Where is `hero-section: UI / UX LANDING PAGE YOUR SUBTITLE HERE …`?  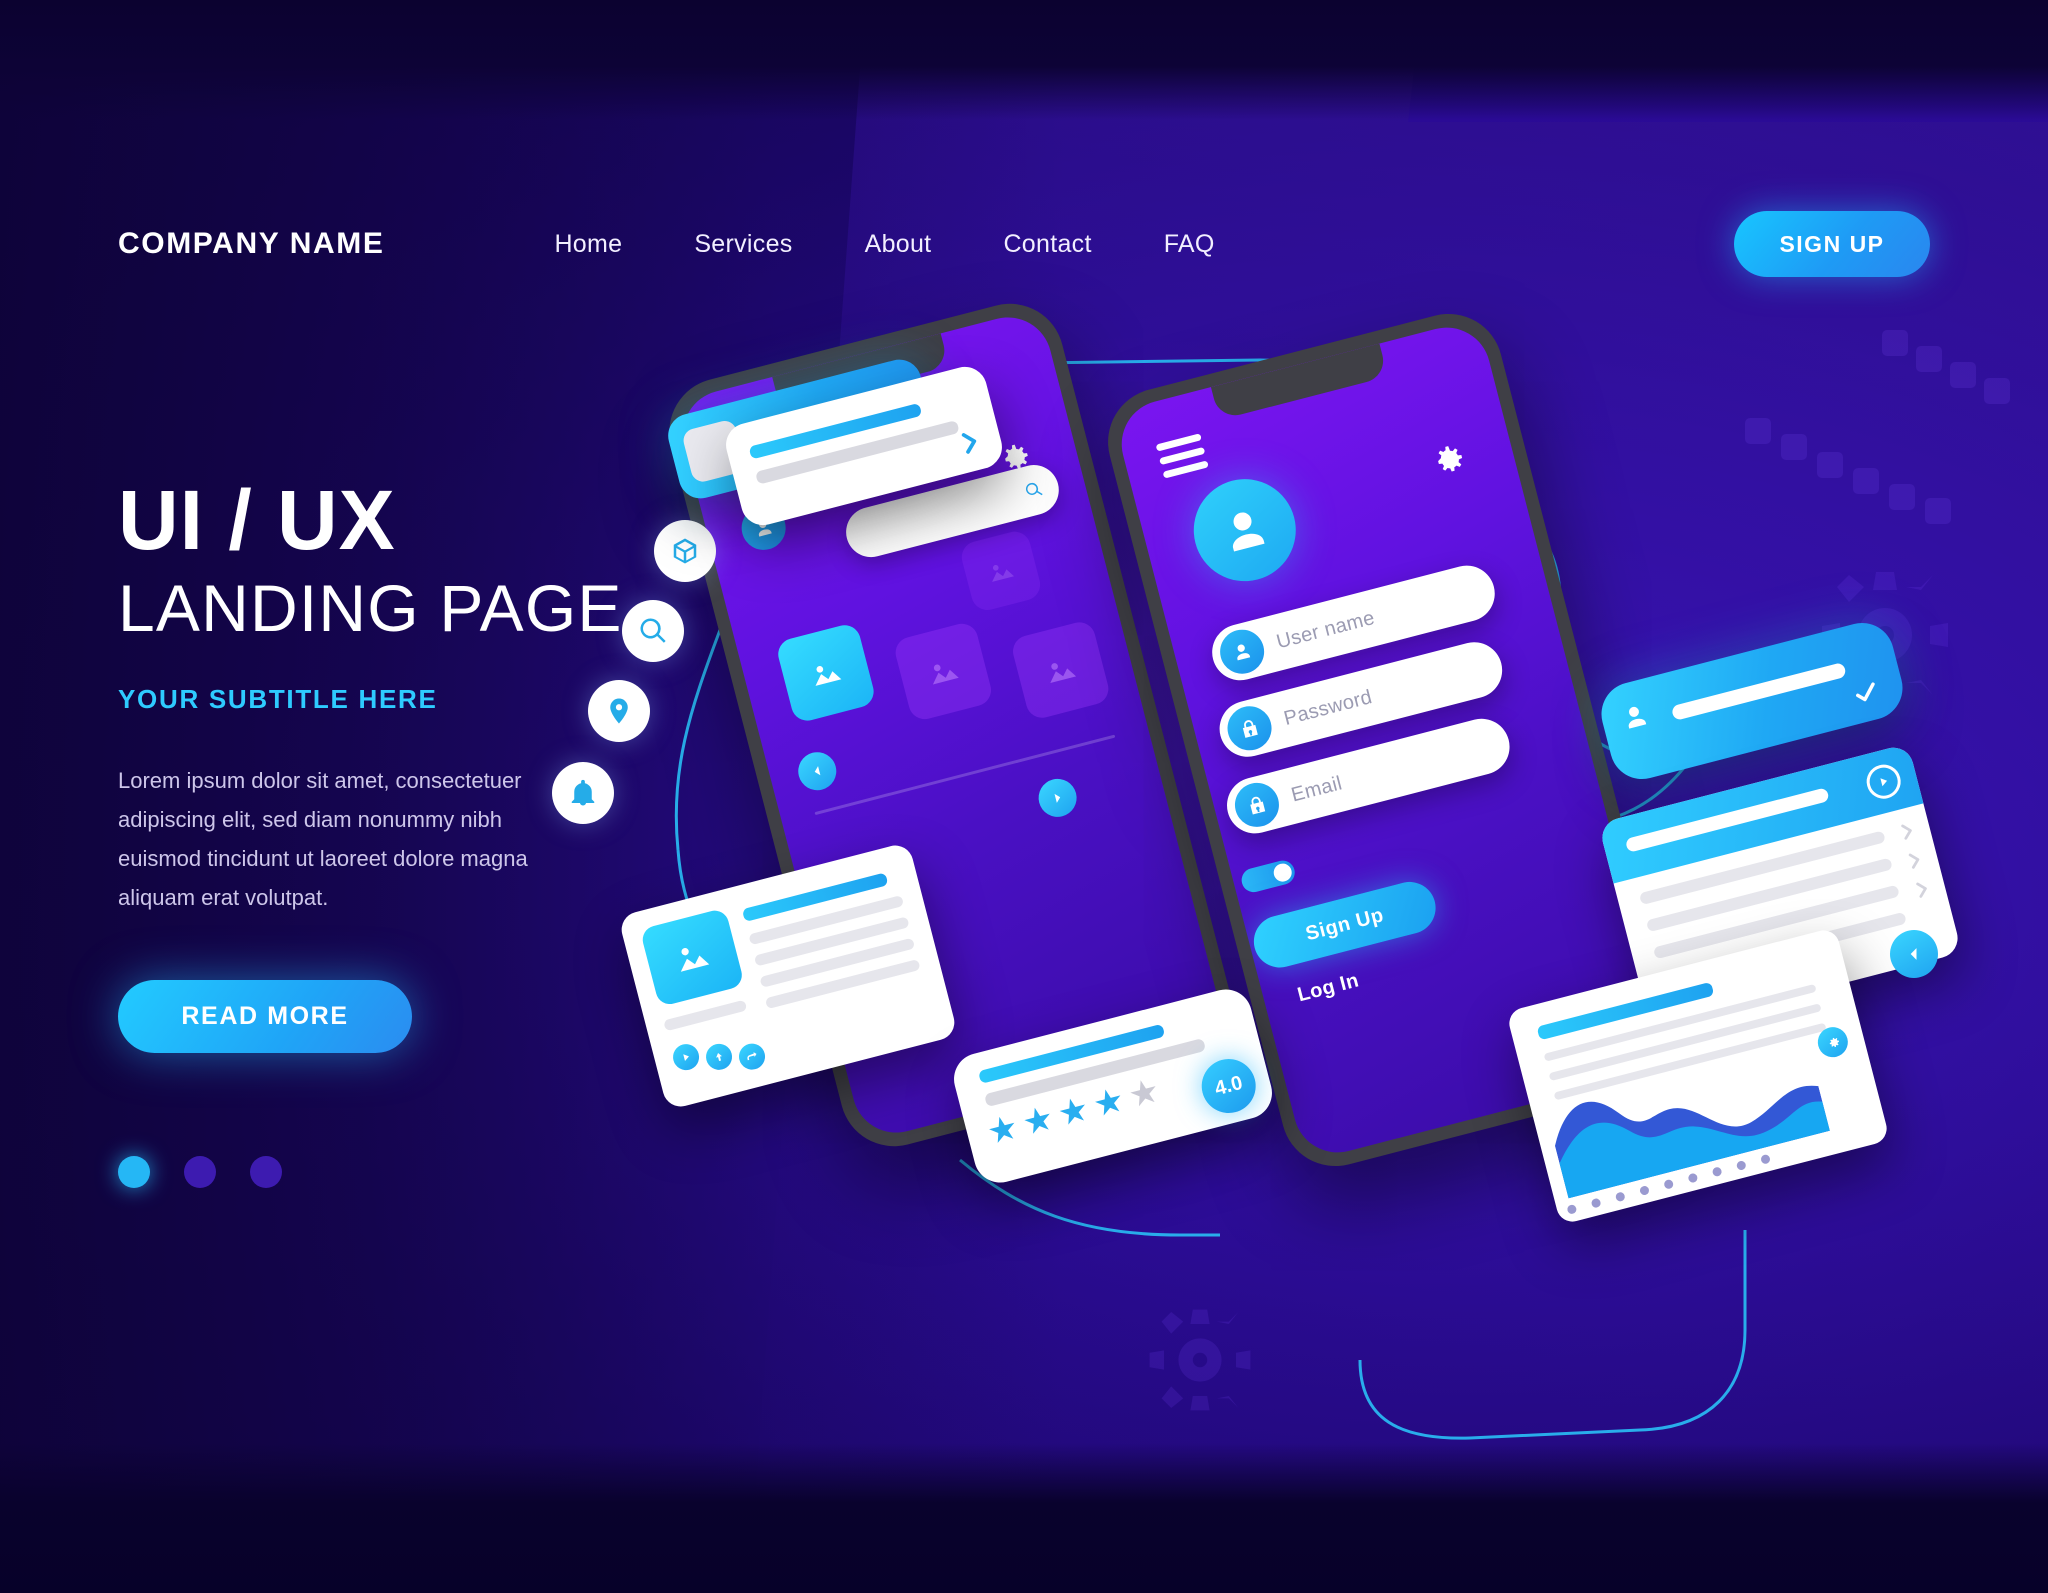
hero-section: UI / UX LANDING PAGE YOUR SUBTITLE HERE … is located at coordinates (438, 833).